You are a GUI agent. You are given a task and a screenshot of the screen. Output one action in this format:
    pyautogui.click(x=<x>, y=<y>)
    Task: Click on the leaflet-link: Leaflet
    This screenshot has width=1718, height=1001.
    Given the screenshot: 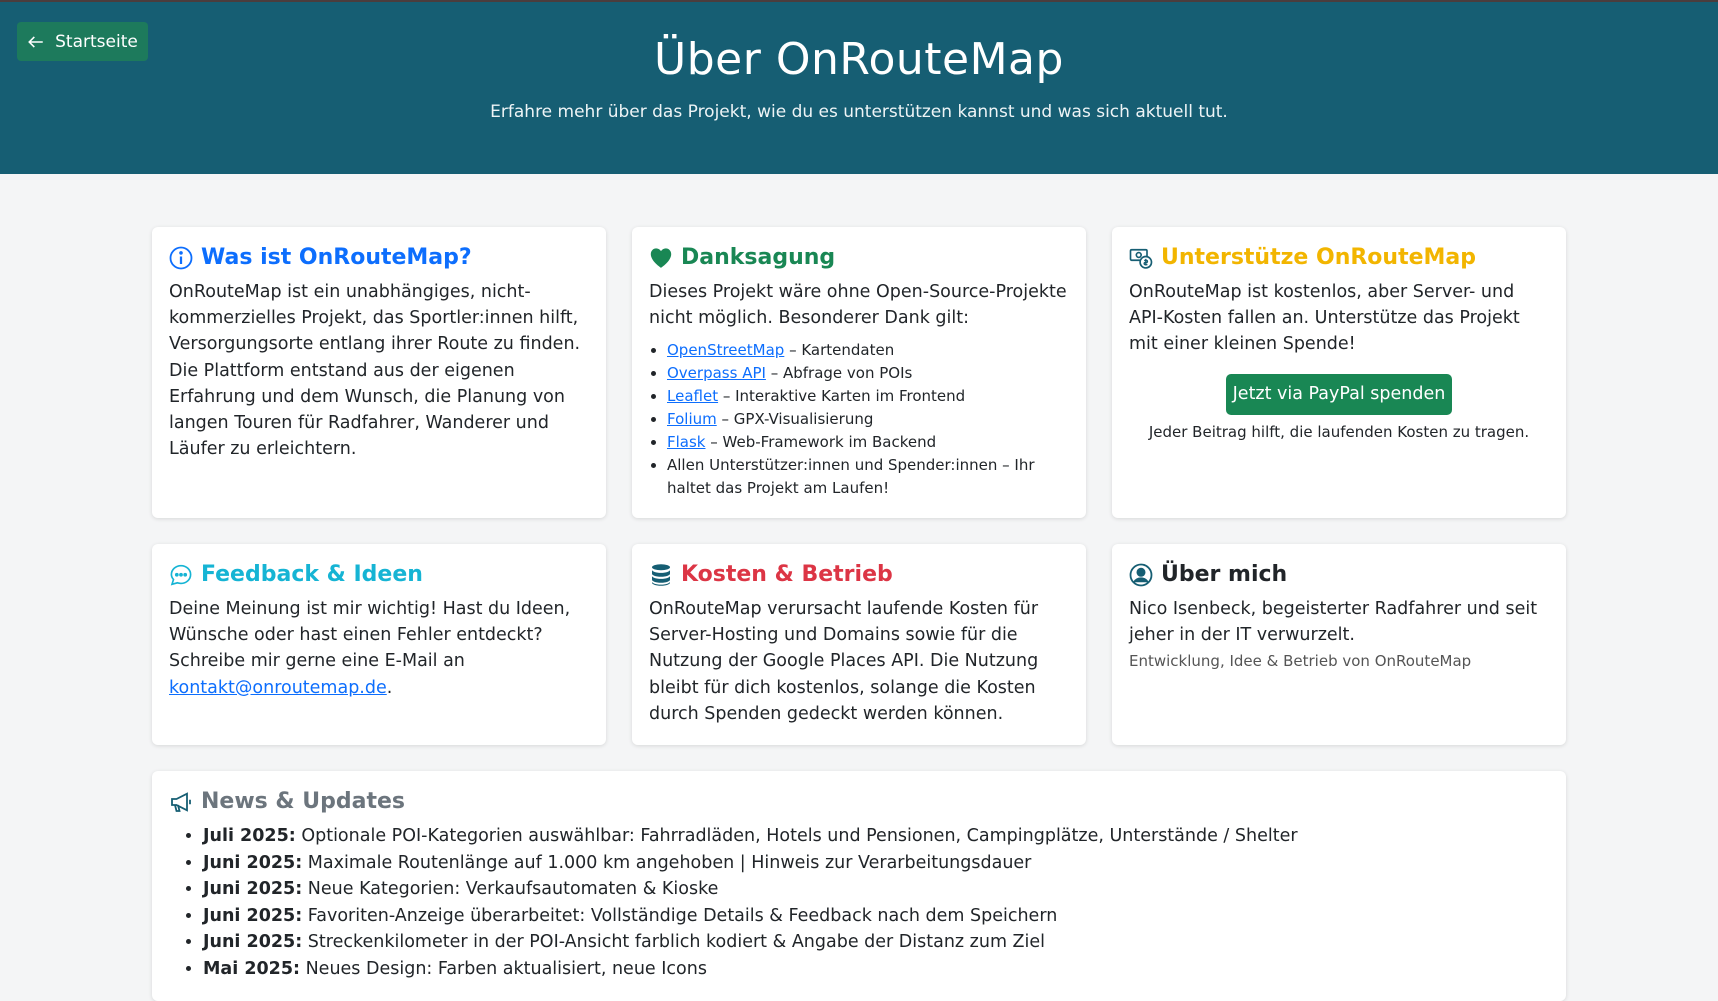 What is the action you would take?
    pyautogui.click(x=692, y=396)
    